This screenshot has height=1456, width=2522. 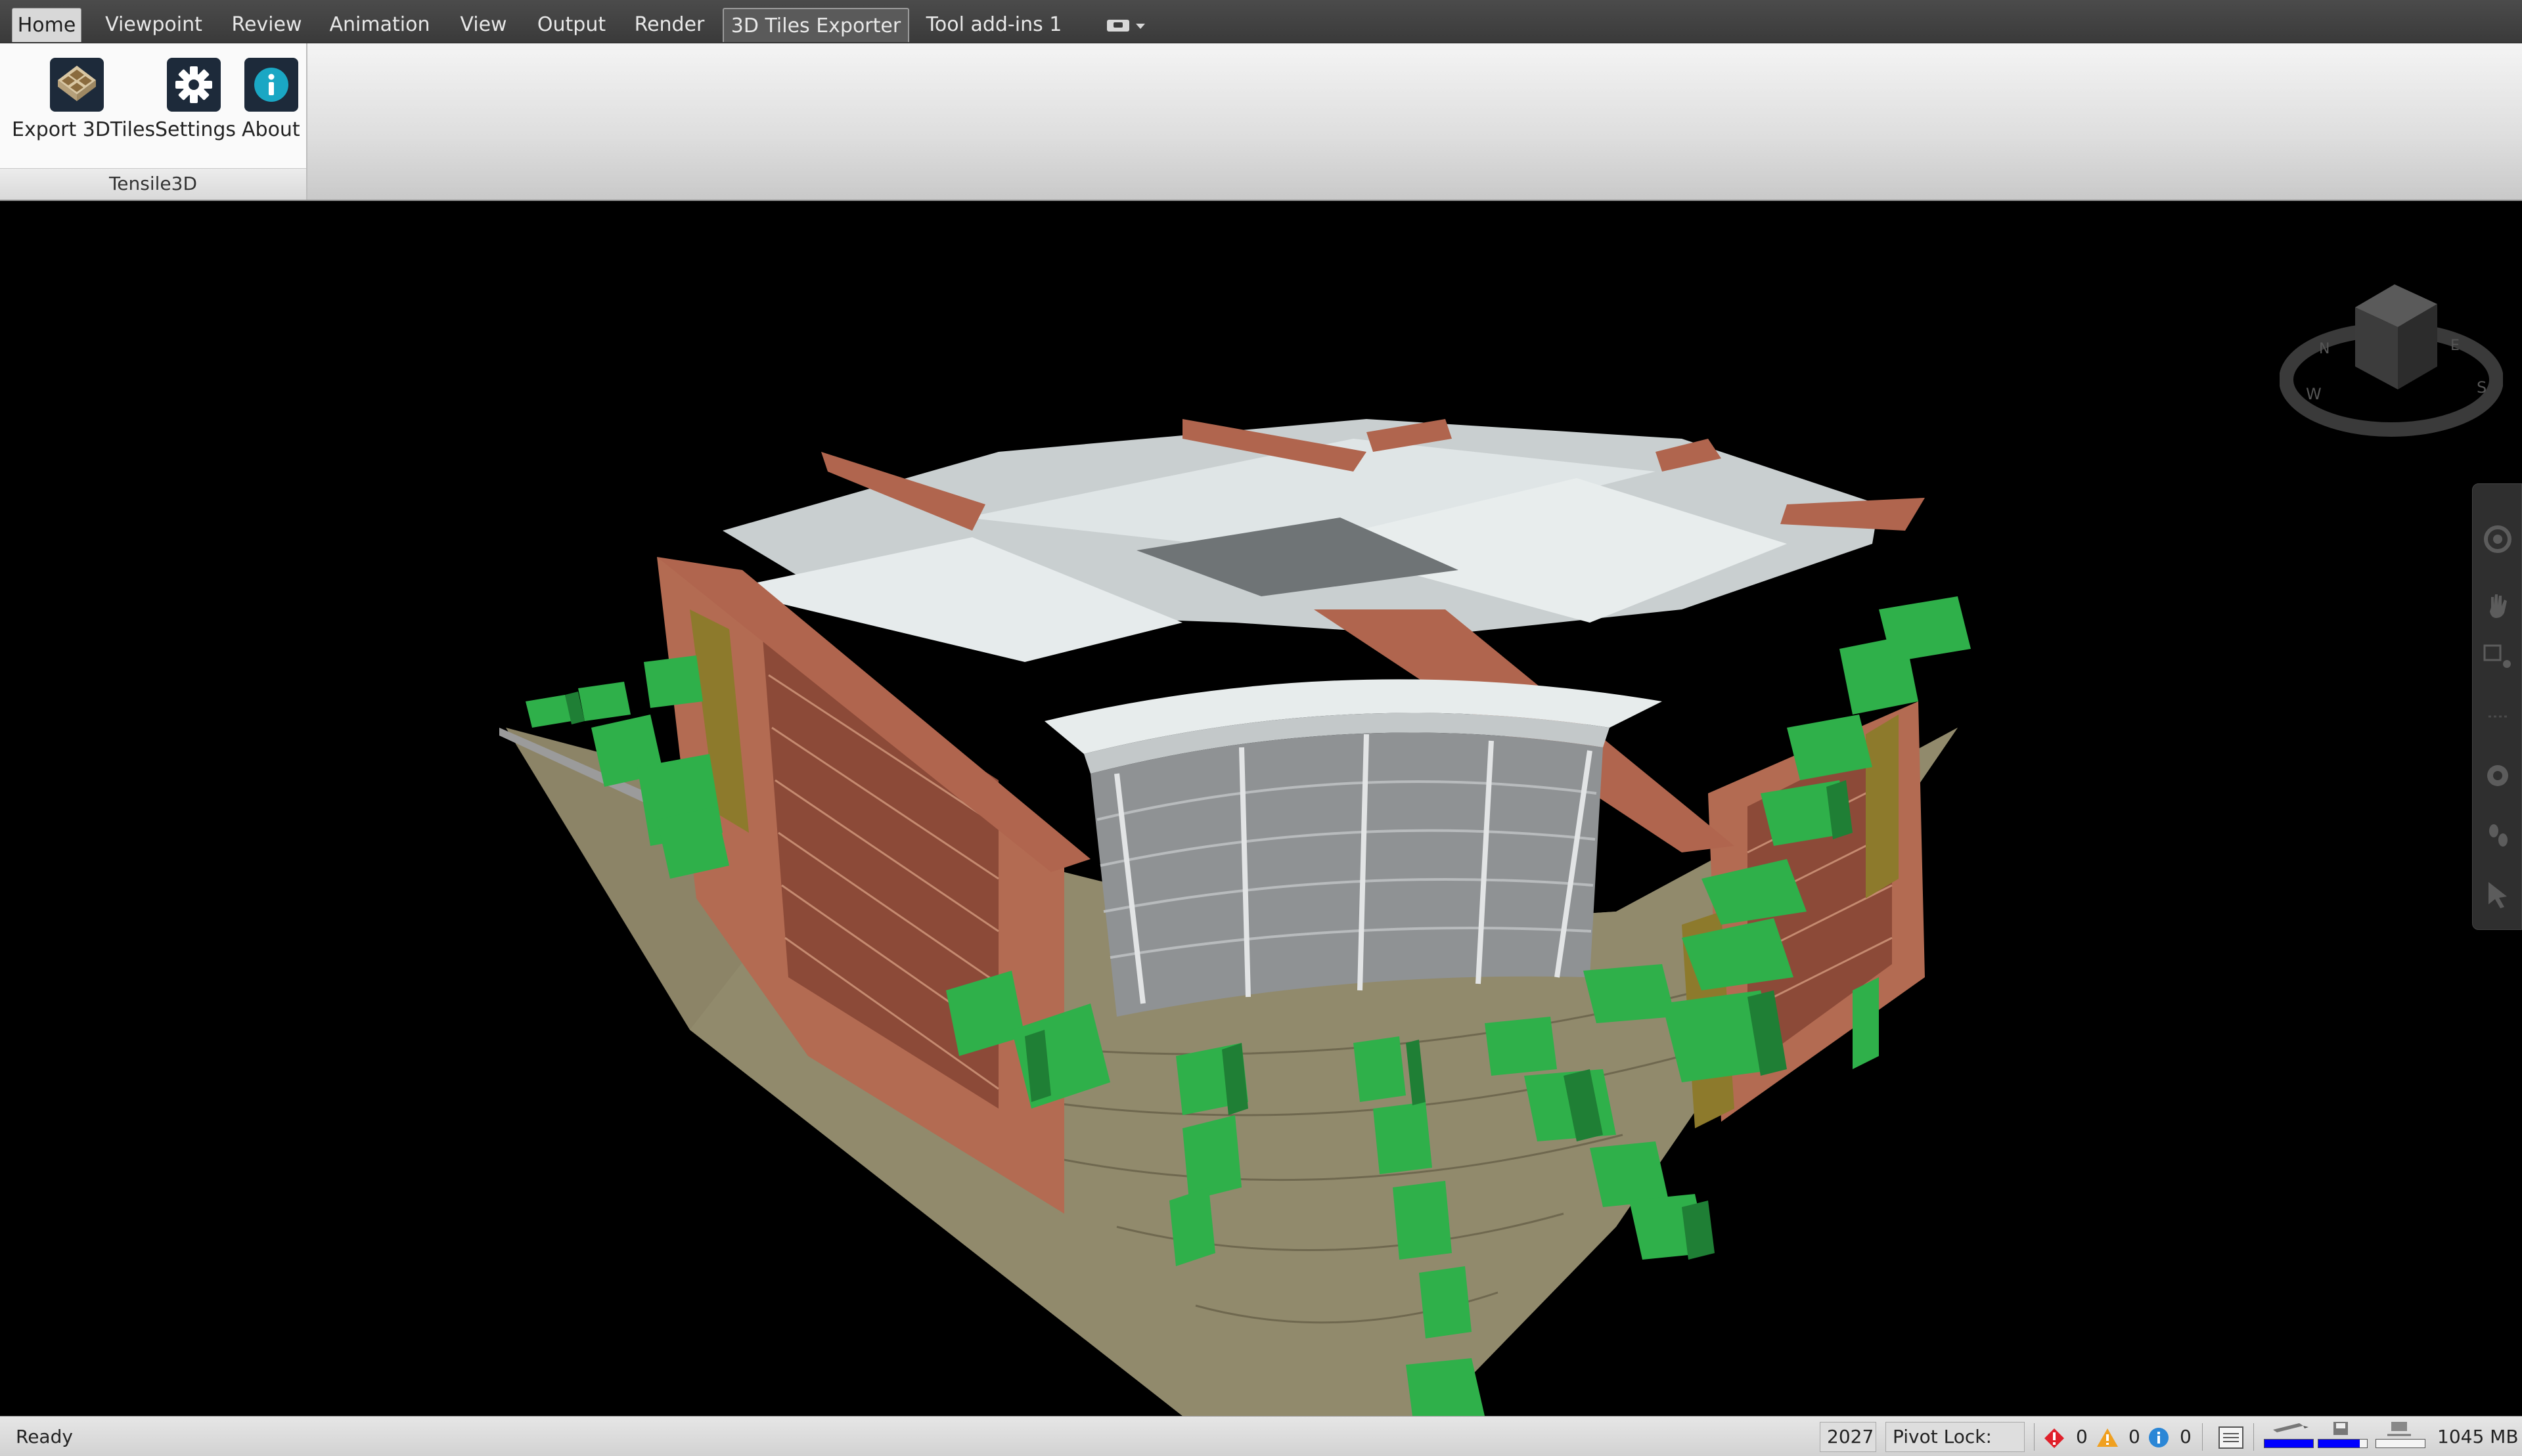 I want to click on warning-icon, so click(x=2107, y=1437).